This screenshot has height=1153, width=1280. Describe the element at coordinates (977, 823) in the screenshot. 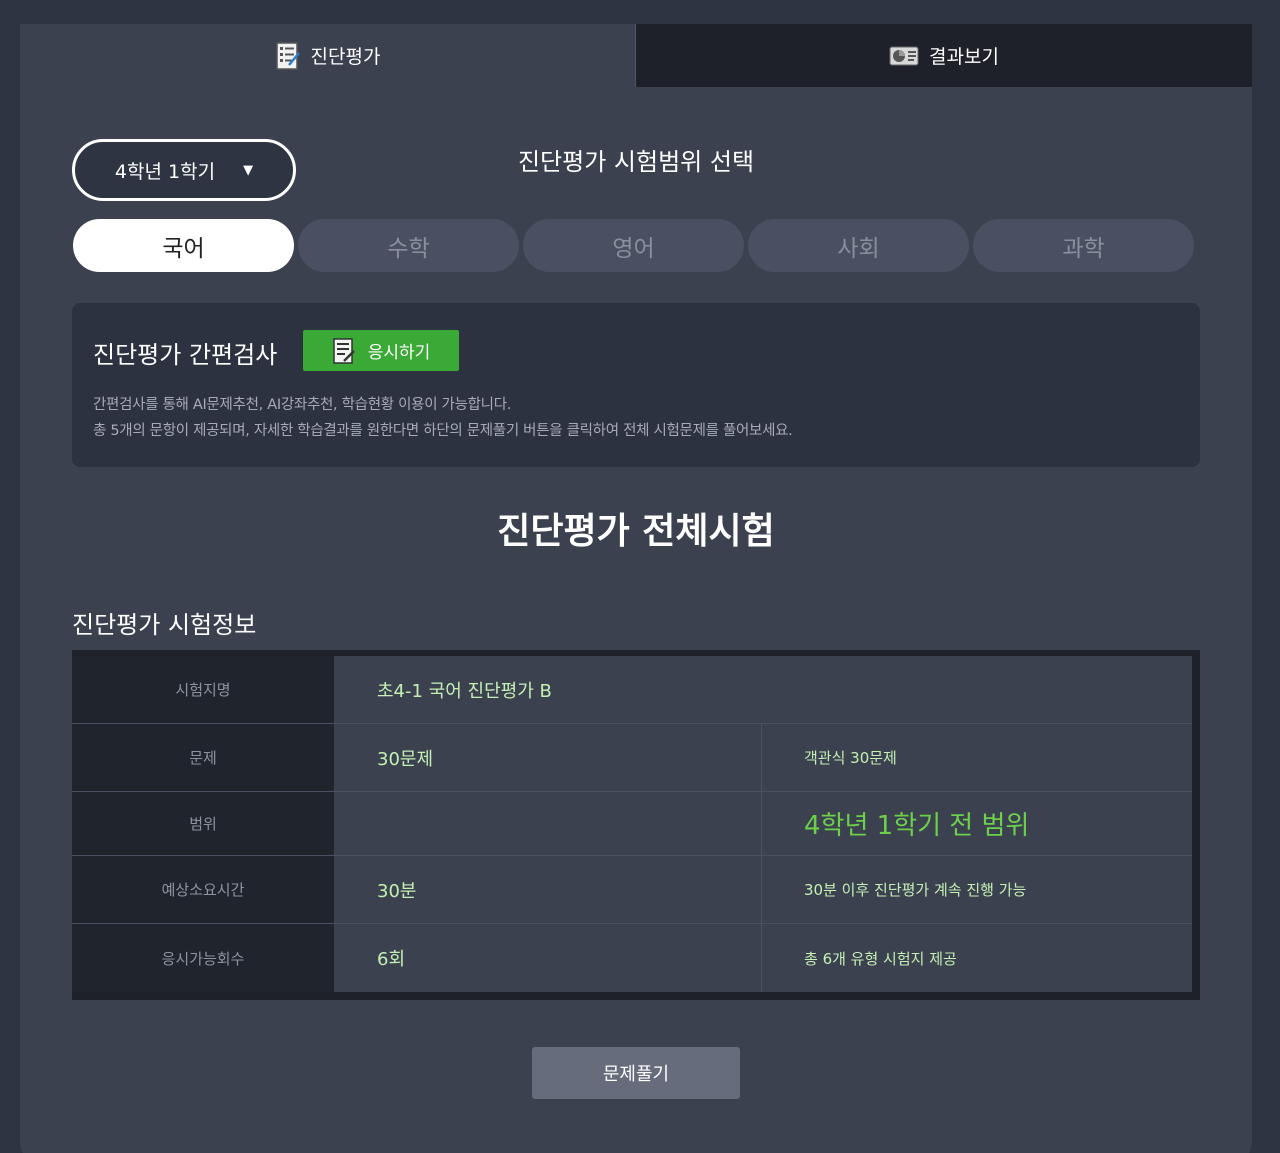

I see `range-note: 4학년 1학기 전 범위` at that location.